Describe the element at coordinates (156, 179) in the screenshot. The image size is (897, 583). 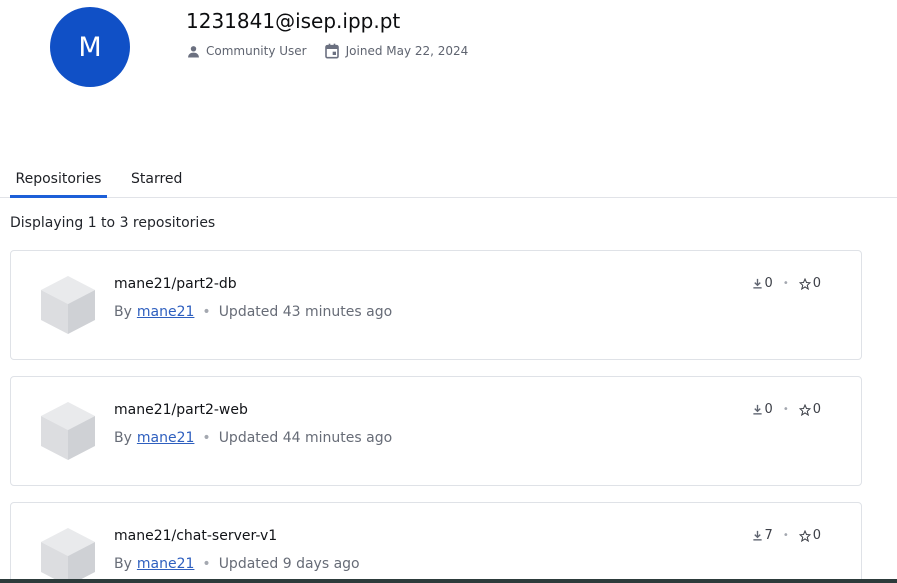
I see `tab-starred: Starred` at that location.